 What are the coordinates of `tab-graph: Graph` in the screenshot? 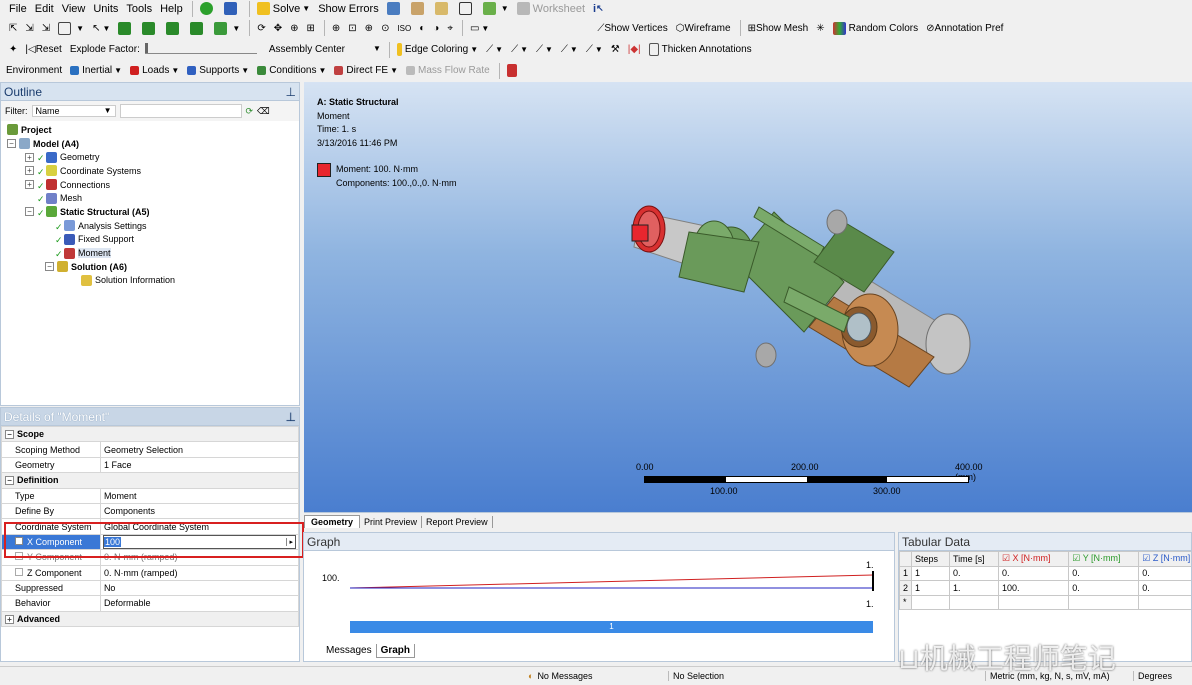 It's located at (395, 651).